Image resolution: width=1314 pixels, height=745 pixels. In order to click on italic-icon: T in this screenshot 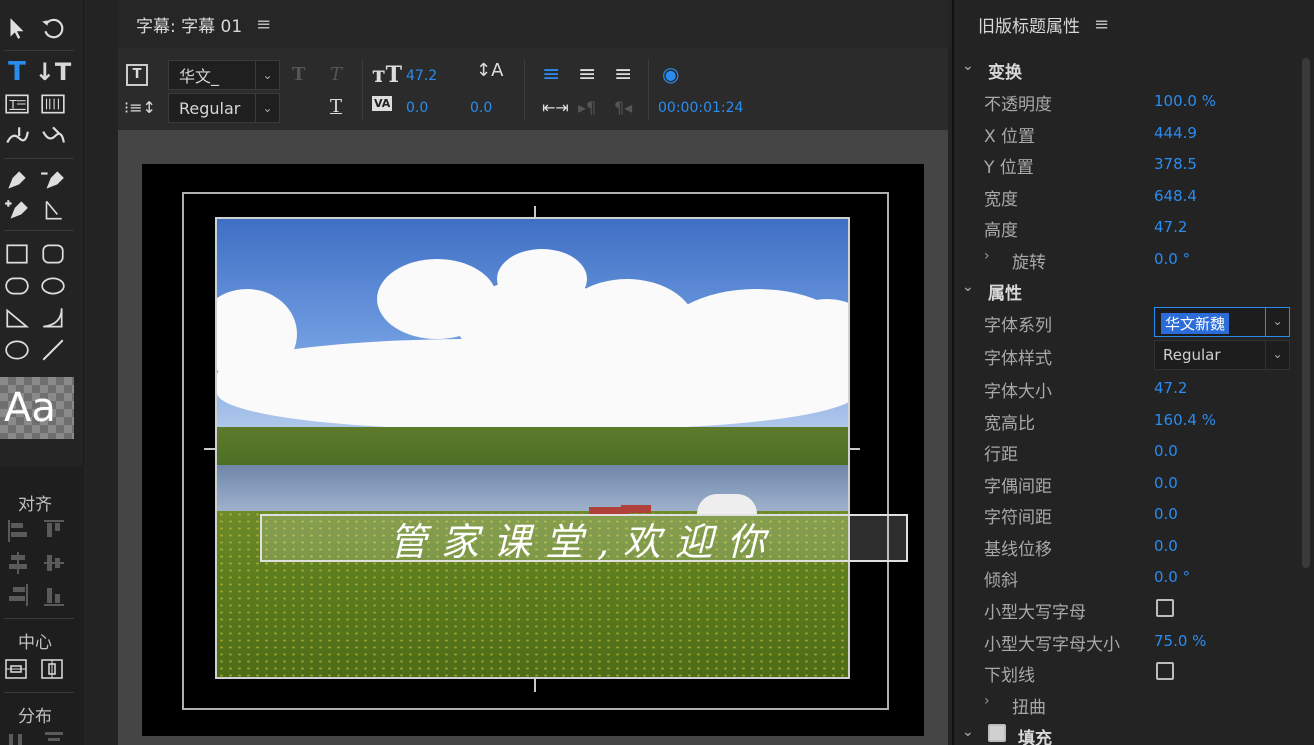, I will do `click(336, 74)`.